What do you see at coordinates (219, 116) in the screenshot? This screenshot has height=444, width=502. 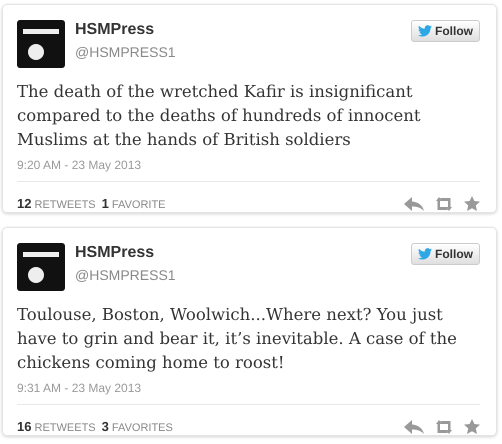 I see `tweet-text: The death of the wretched Kafir is insignificant compared to the deaths of hundreds of innocent Muslims at the hands of British soldiers` at bounding box center [219, 116].